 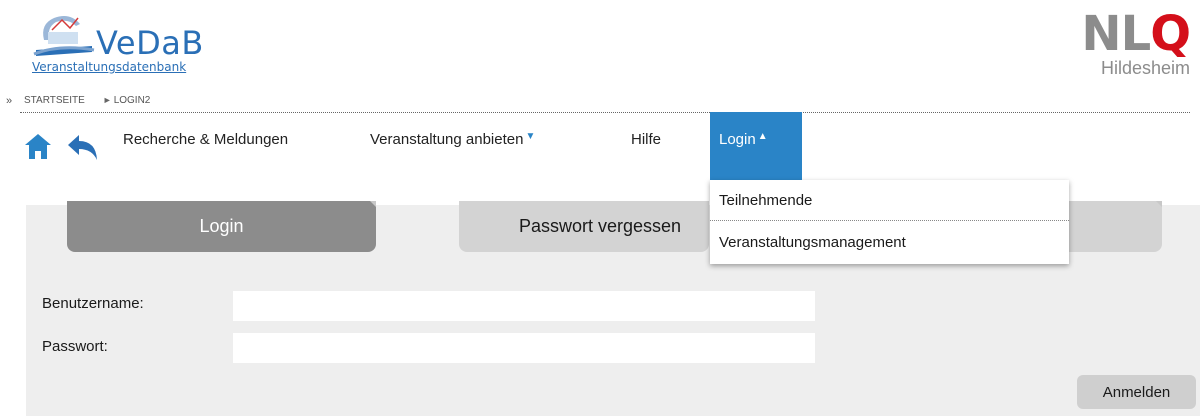 I want to click on login-dropdown-menu: Teilnehmende Veranstaltungsmanagement, so click(x=889, y=222).